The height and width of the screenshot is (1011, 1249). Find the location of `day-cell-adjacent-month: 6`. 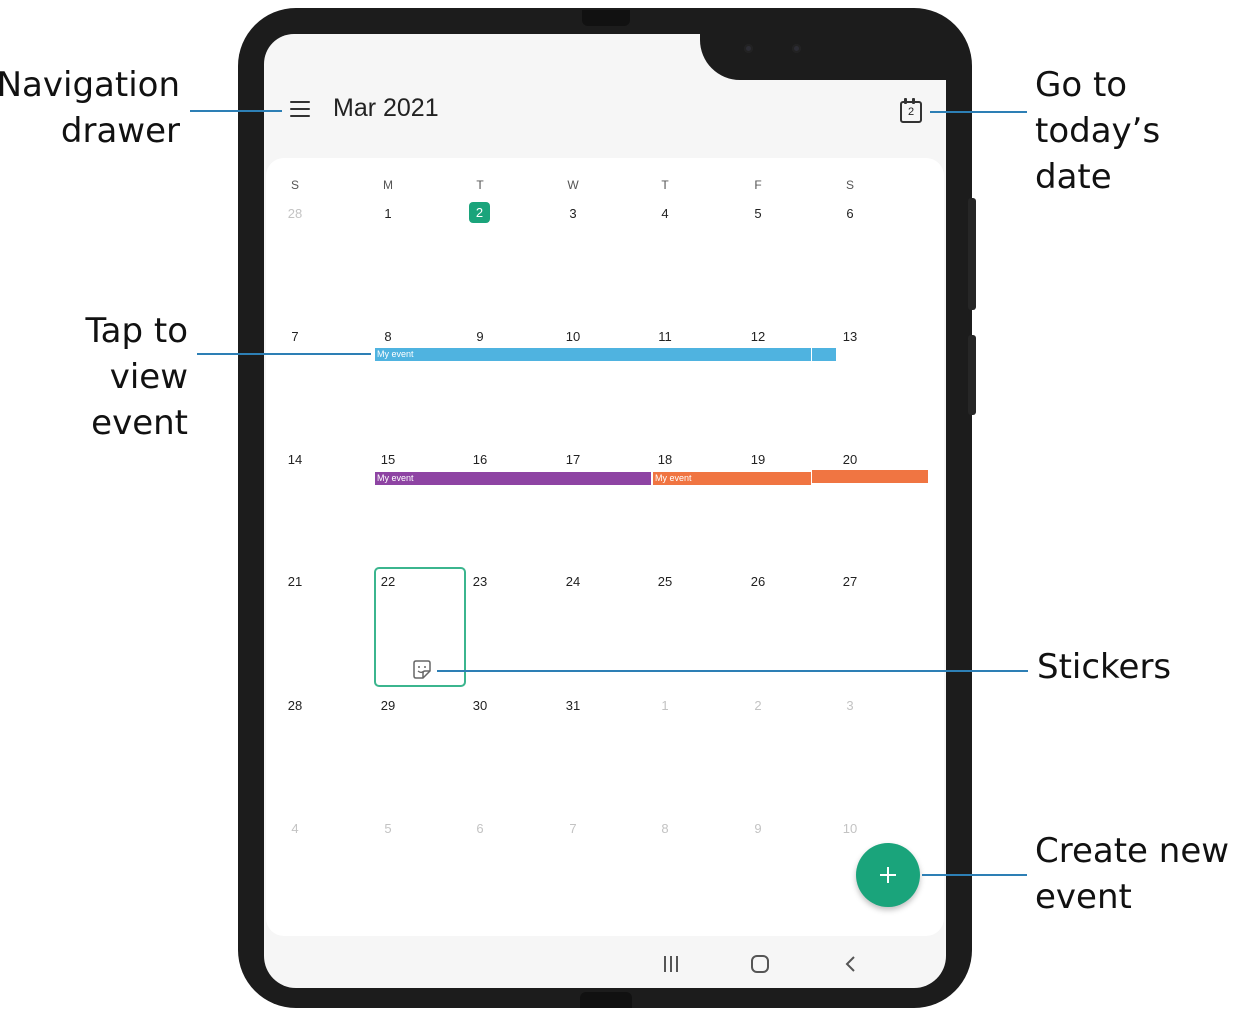

day-cell-adjacent-month: 6 is located at coordinates (480, 828).